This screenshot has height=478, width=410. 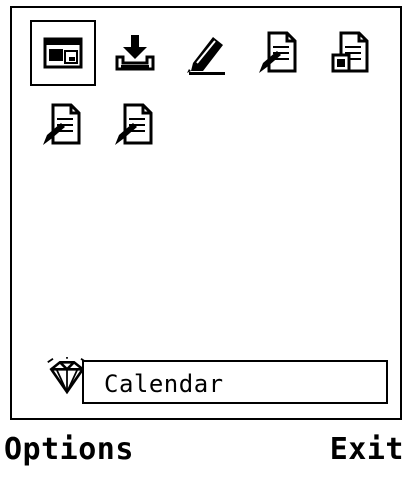 I want to click on options-softkey: Options, so click(x=69, y=449).